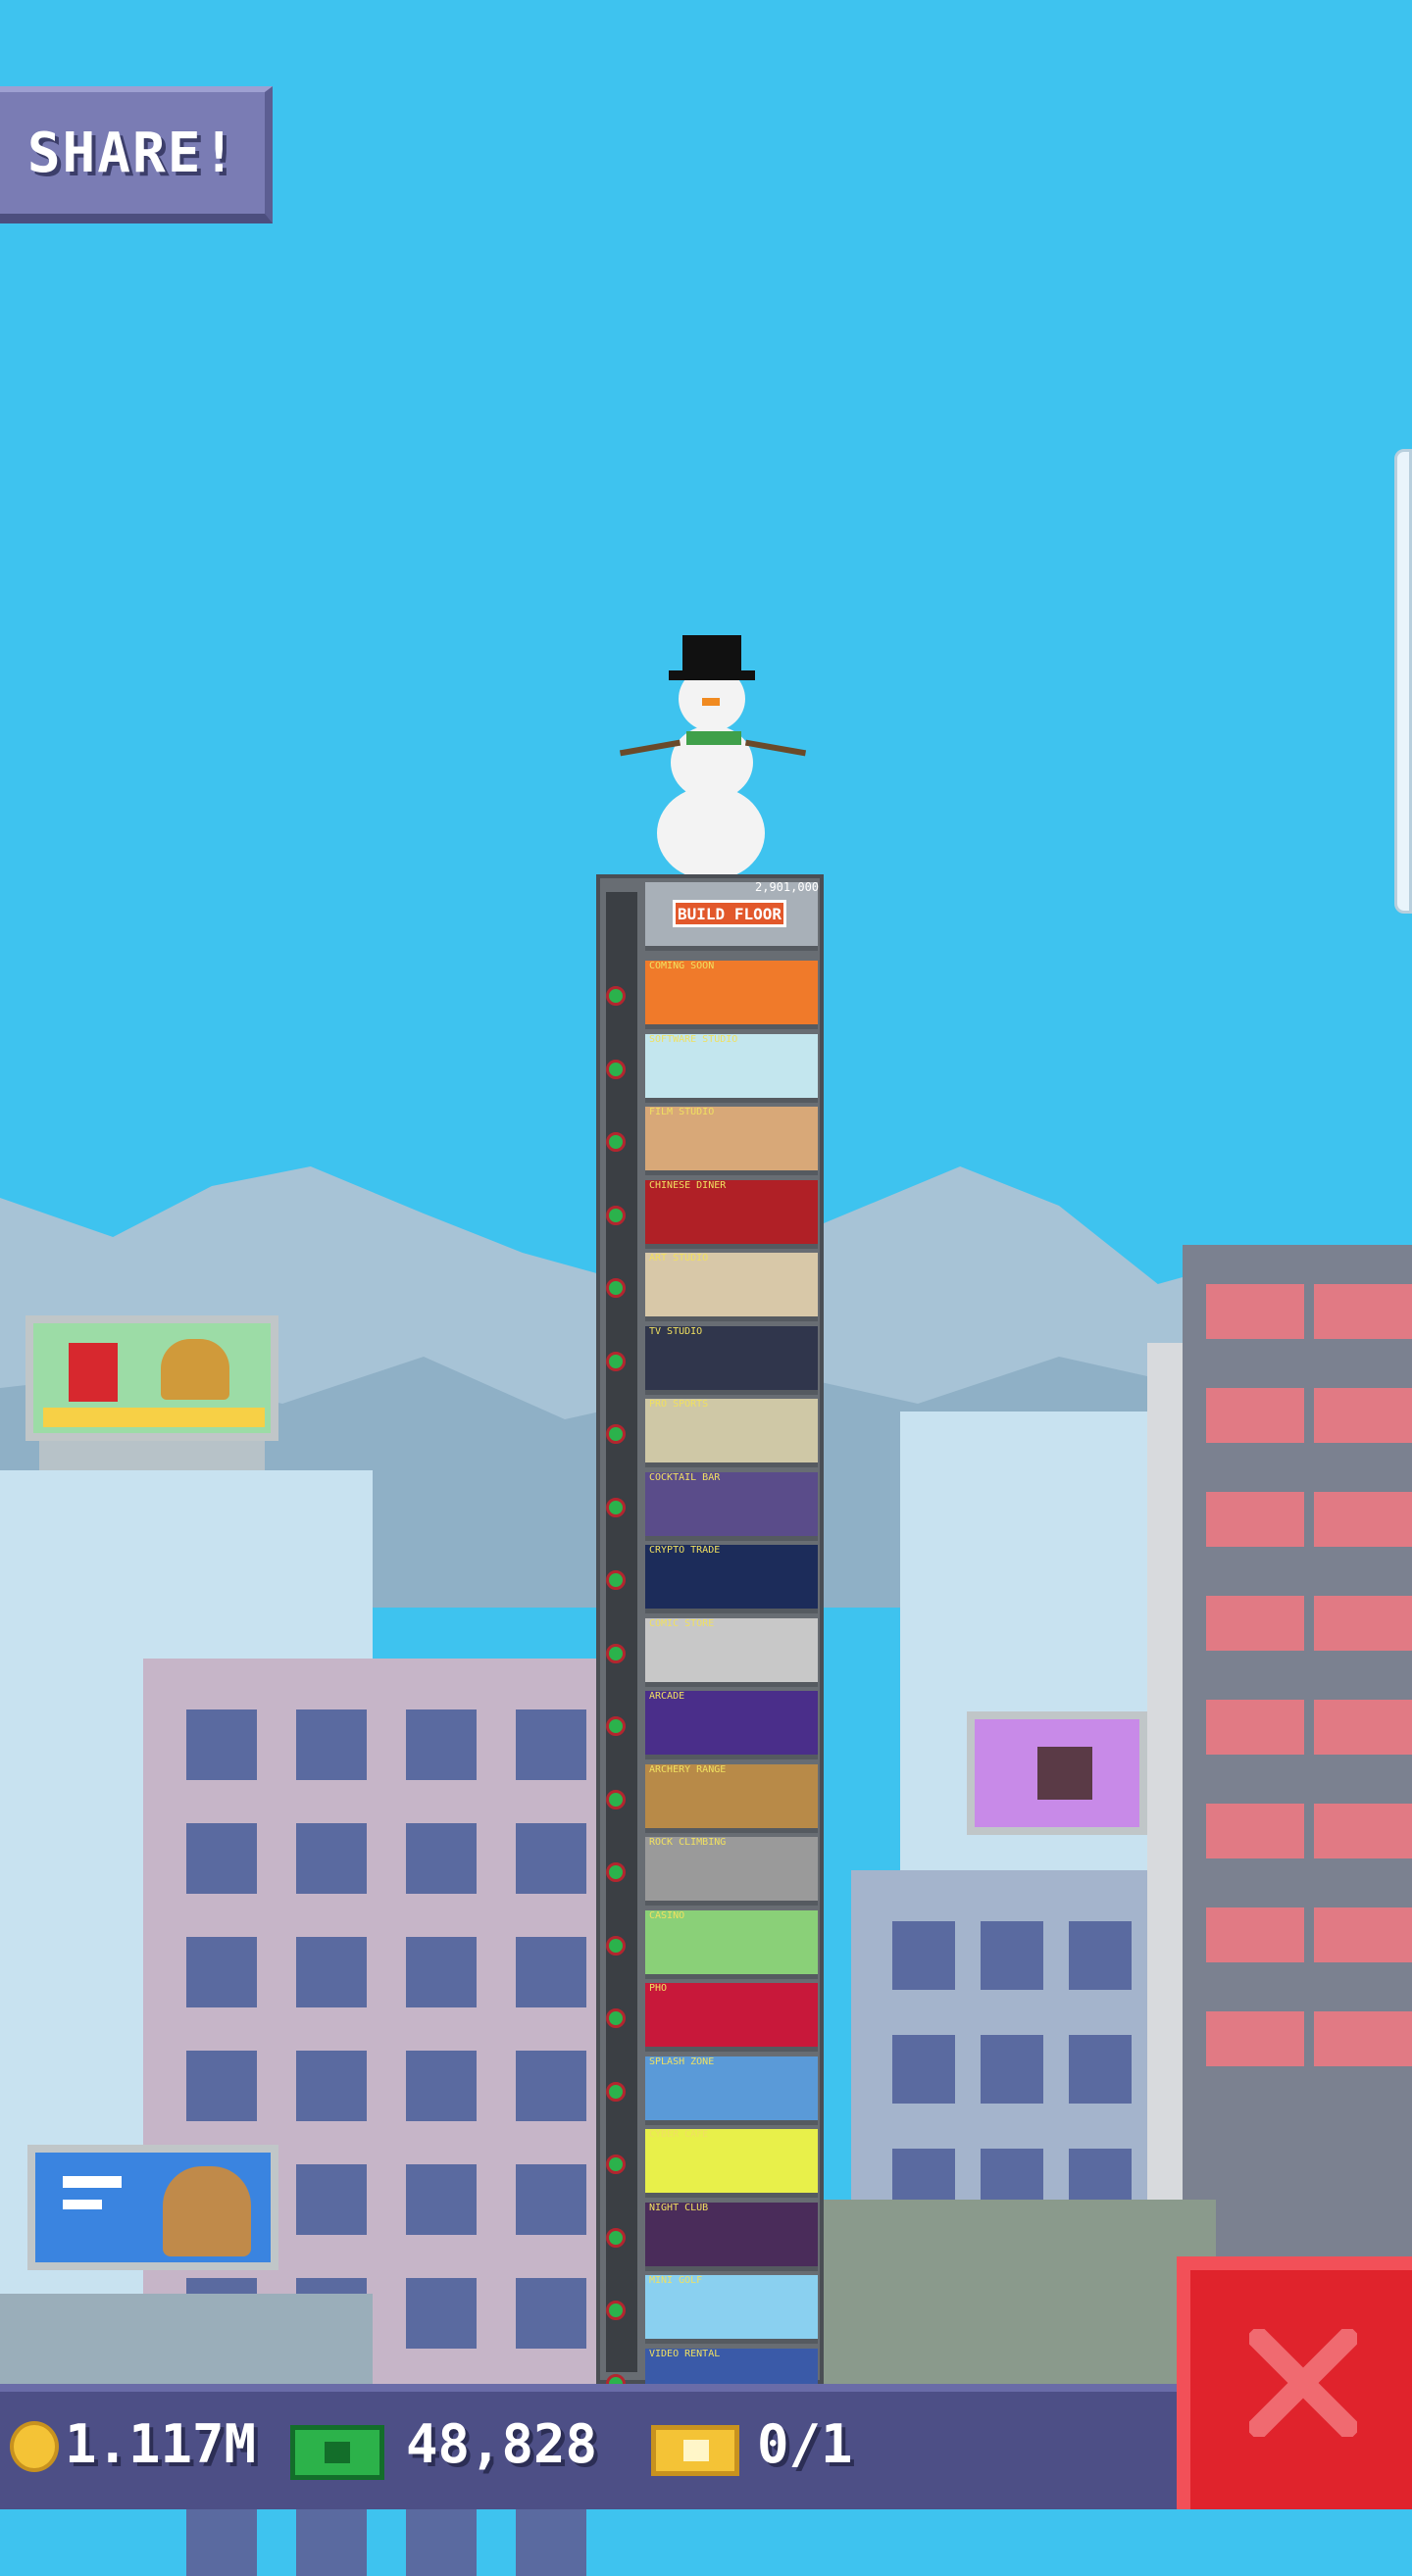 The width and height of the screenshot is (1412, 2576). What do you see at coordinates (685, 1550) in the screenshot?
I see `floor-name: CRYPTO TRADE` at bounding box center [685, 1550].